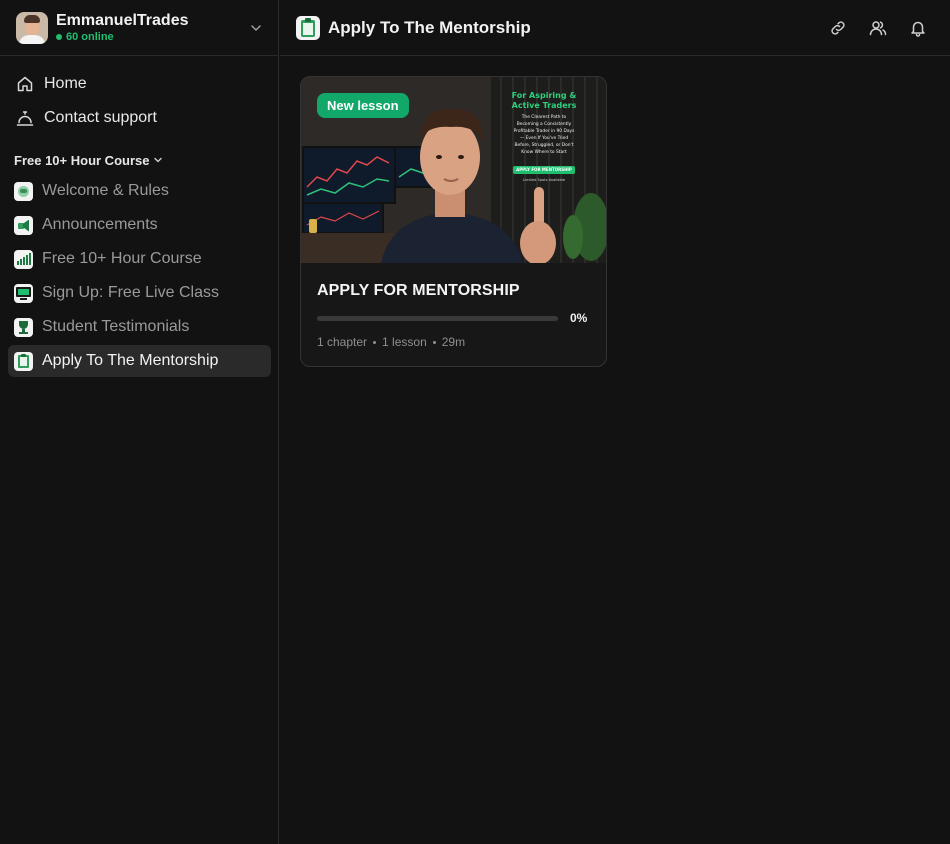  I want to click on community-avatar, so click(32, 27).